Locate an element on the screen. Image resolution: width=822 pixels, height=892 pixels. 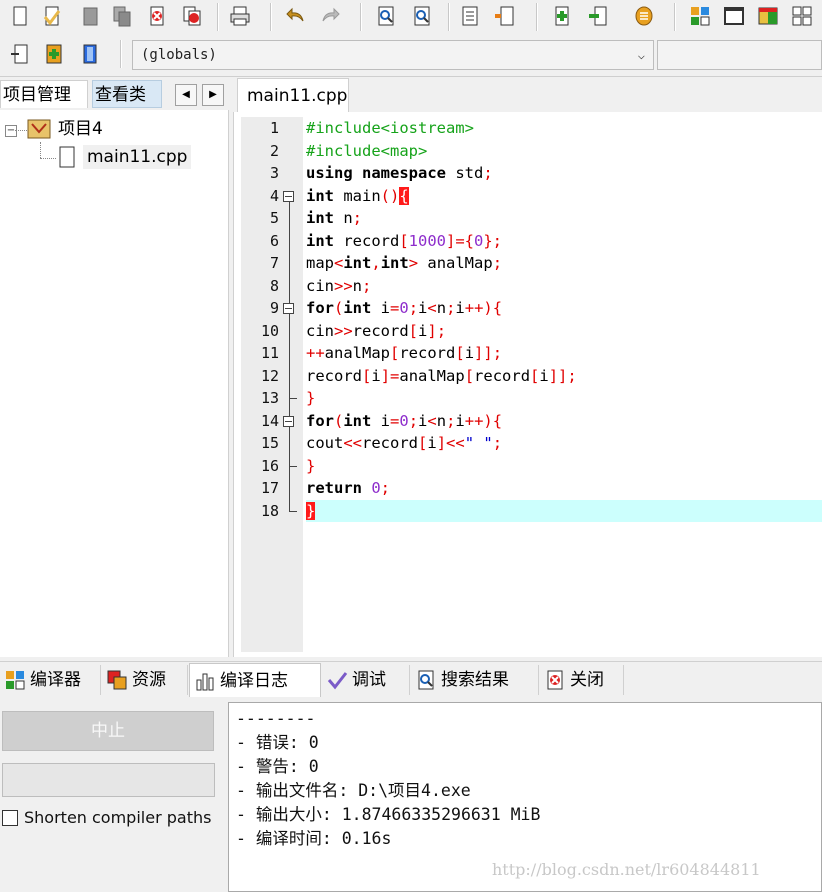
code-line: #include<map> is located at coordinates (564, 151).